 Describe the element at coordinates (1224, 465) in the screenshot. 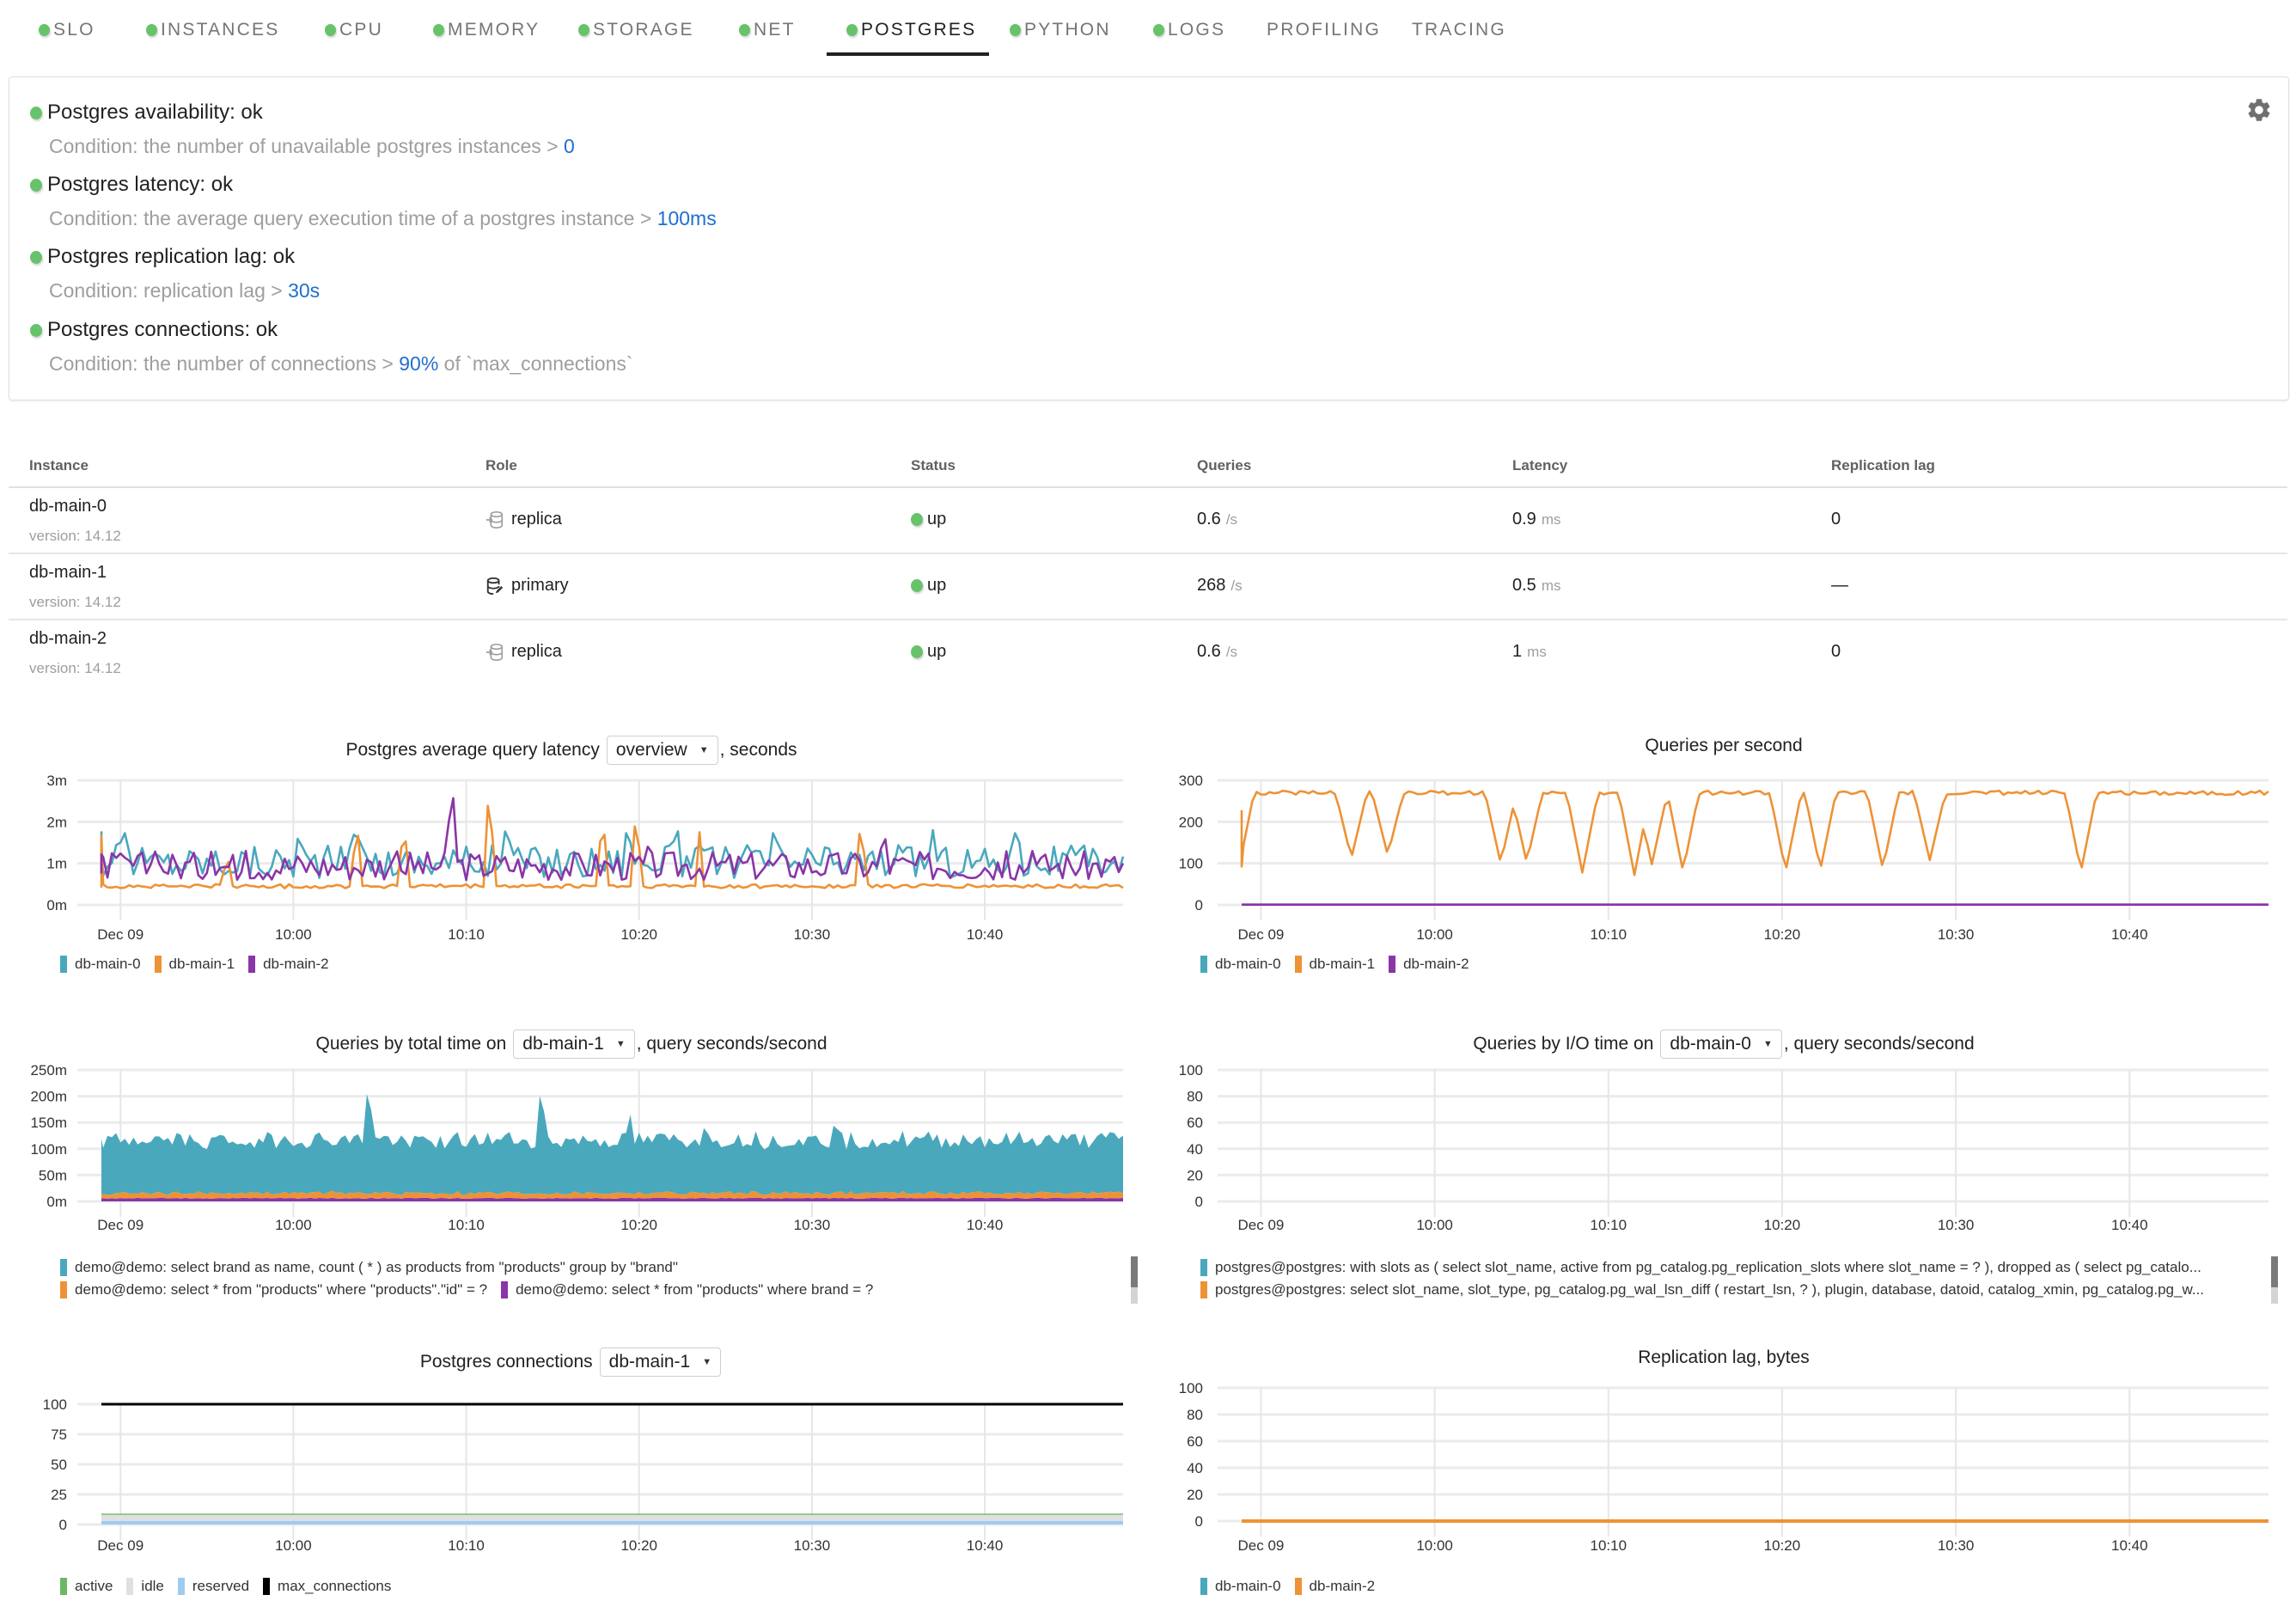

I see `column-header-queries: Queries` at that location.